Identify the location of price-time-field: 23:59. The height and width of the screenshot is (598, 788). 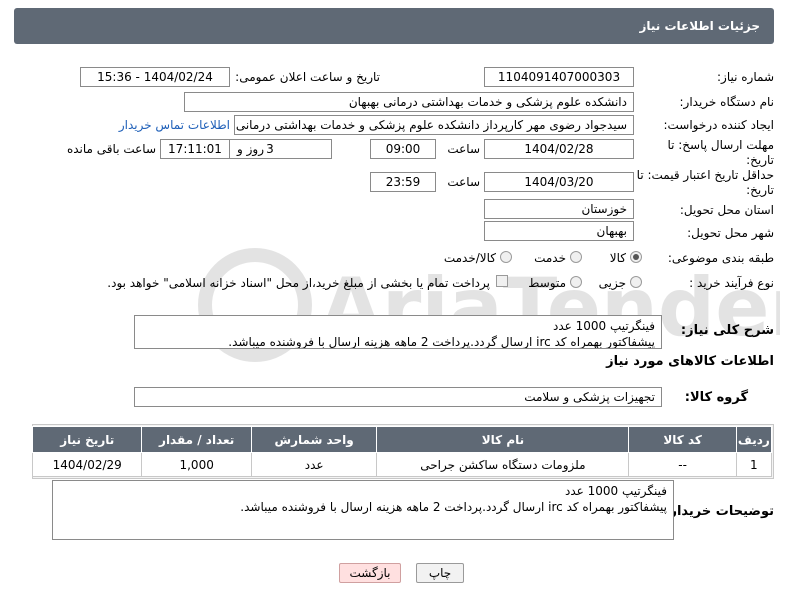
(403, 182).